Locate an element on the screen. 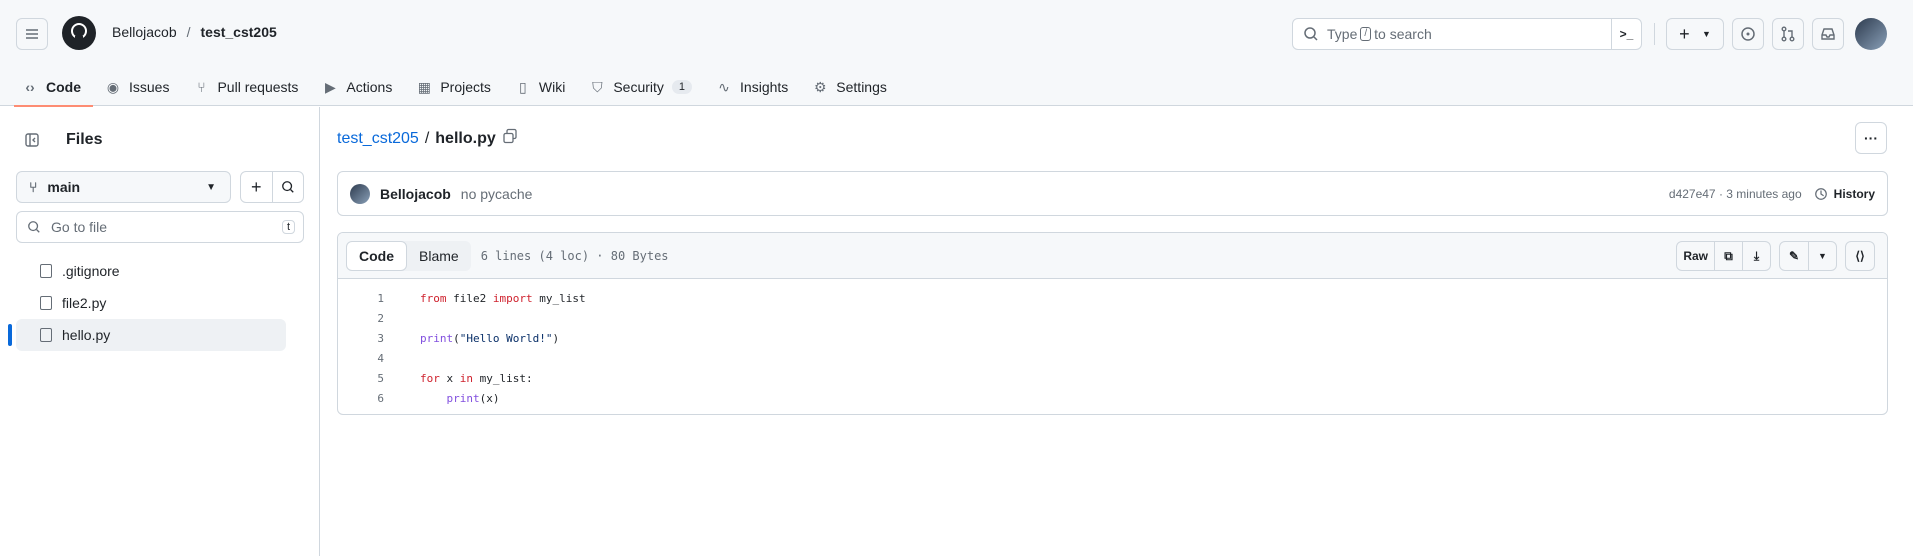  pull-request-icon: ⑂ is located at coordinates (201, 87).